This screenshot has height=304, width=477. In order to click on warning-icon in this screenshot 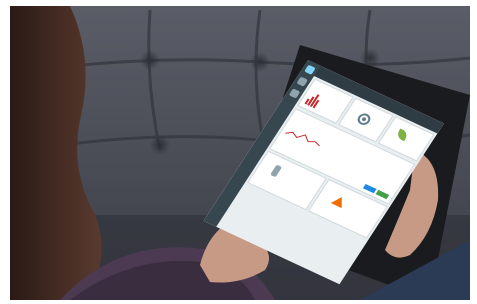, I will do `click(339, 201)`.